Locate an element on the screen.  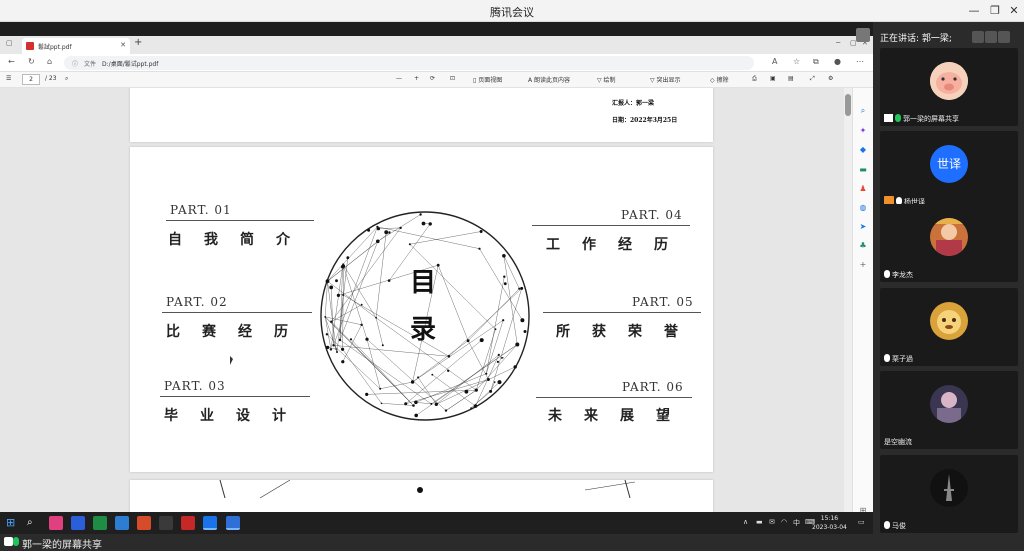
fit-icon: ⊡ is located at coordinates (452, 78).